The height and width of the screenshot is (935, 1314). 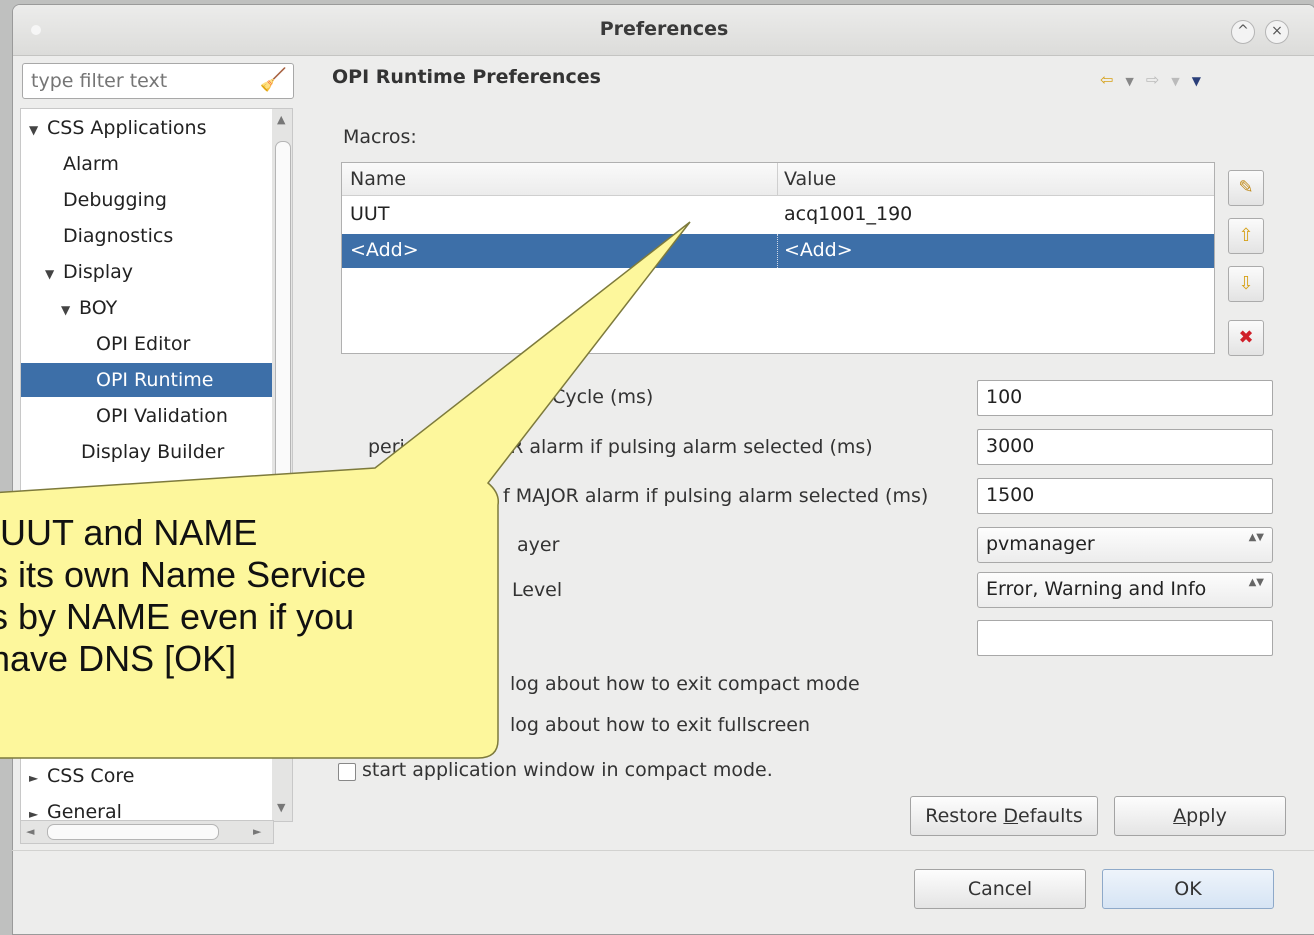 I want to click on minimize-button: ^, so click(x=1243, y=32).